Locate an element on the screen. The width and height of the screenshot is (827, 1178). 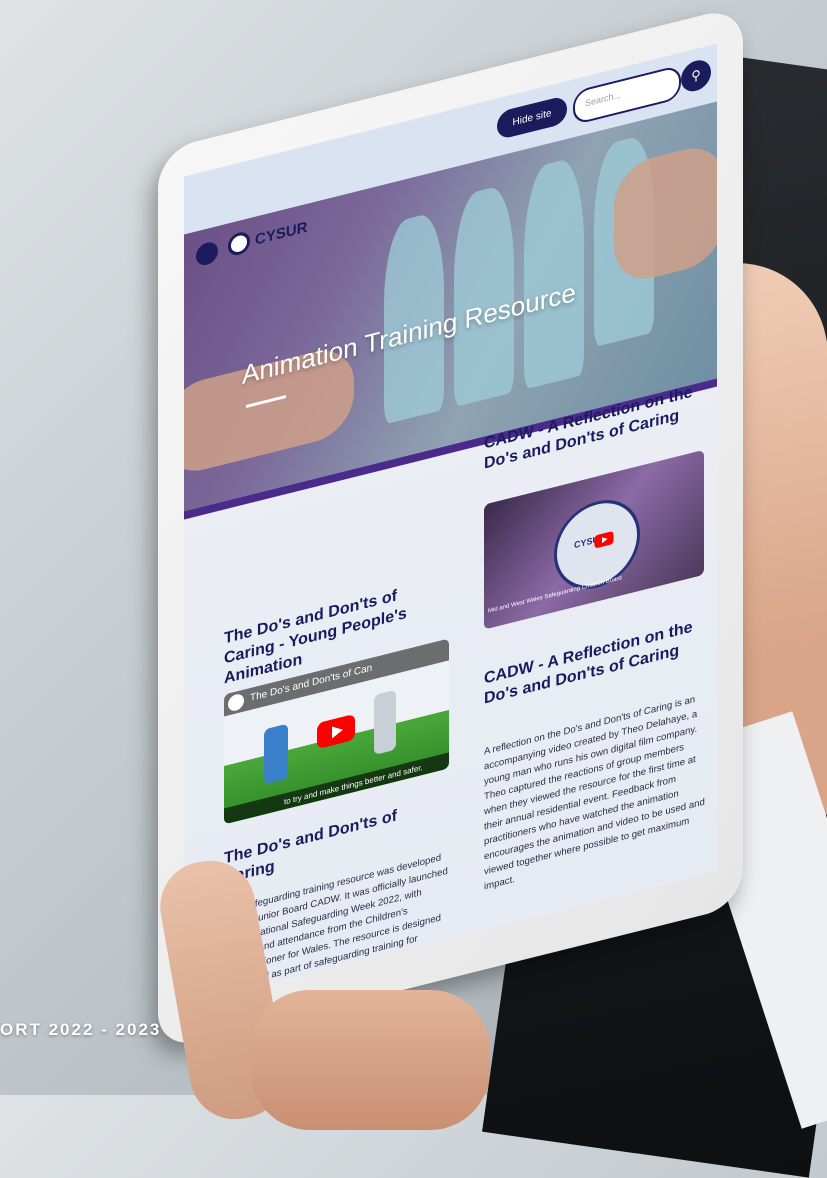
report-footer-label: ORT 2022 - 2023 is located at coordinates (81, 1029).